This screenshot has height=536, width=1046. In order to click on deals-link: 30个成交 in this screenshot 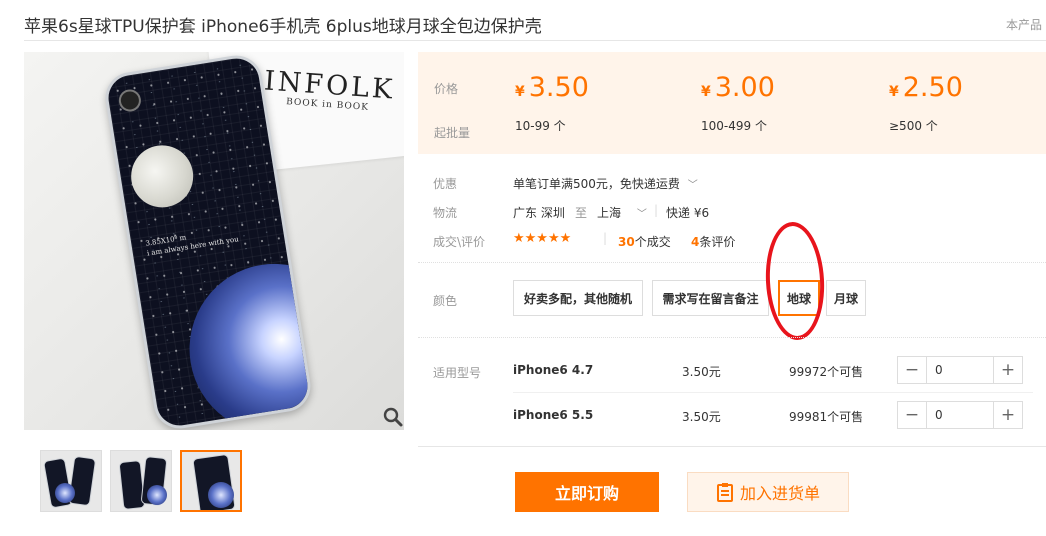, I will do `click(644, 241)`.